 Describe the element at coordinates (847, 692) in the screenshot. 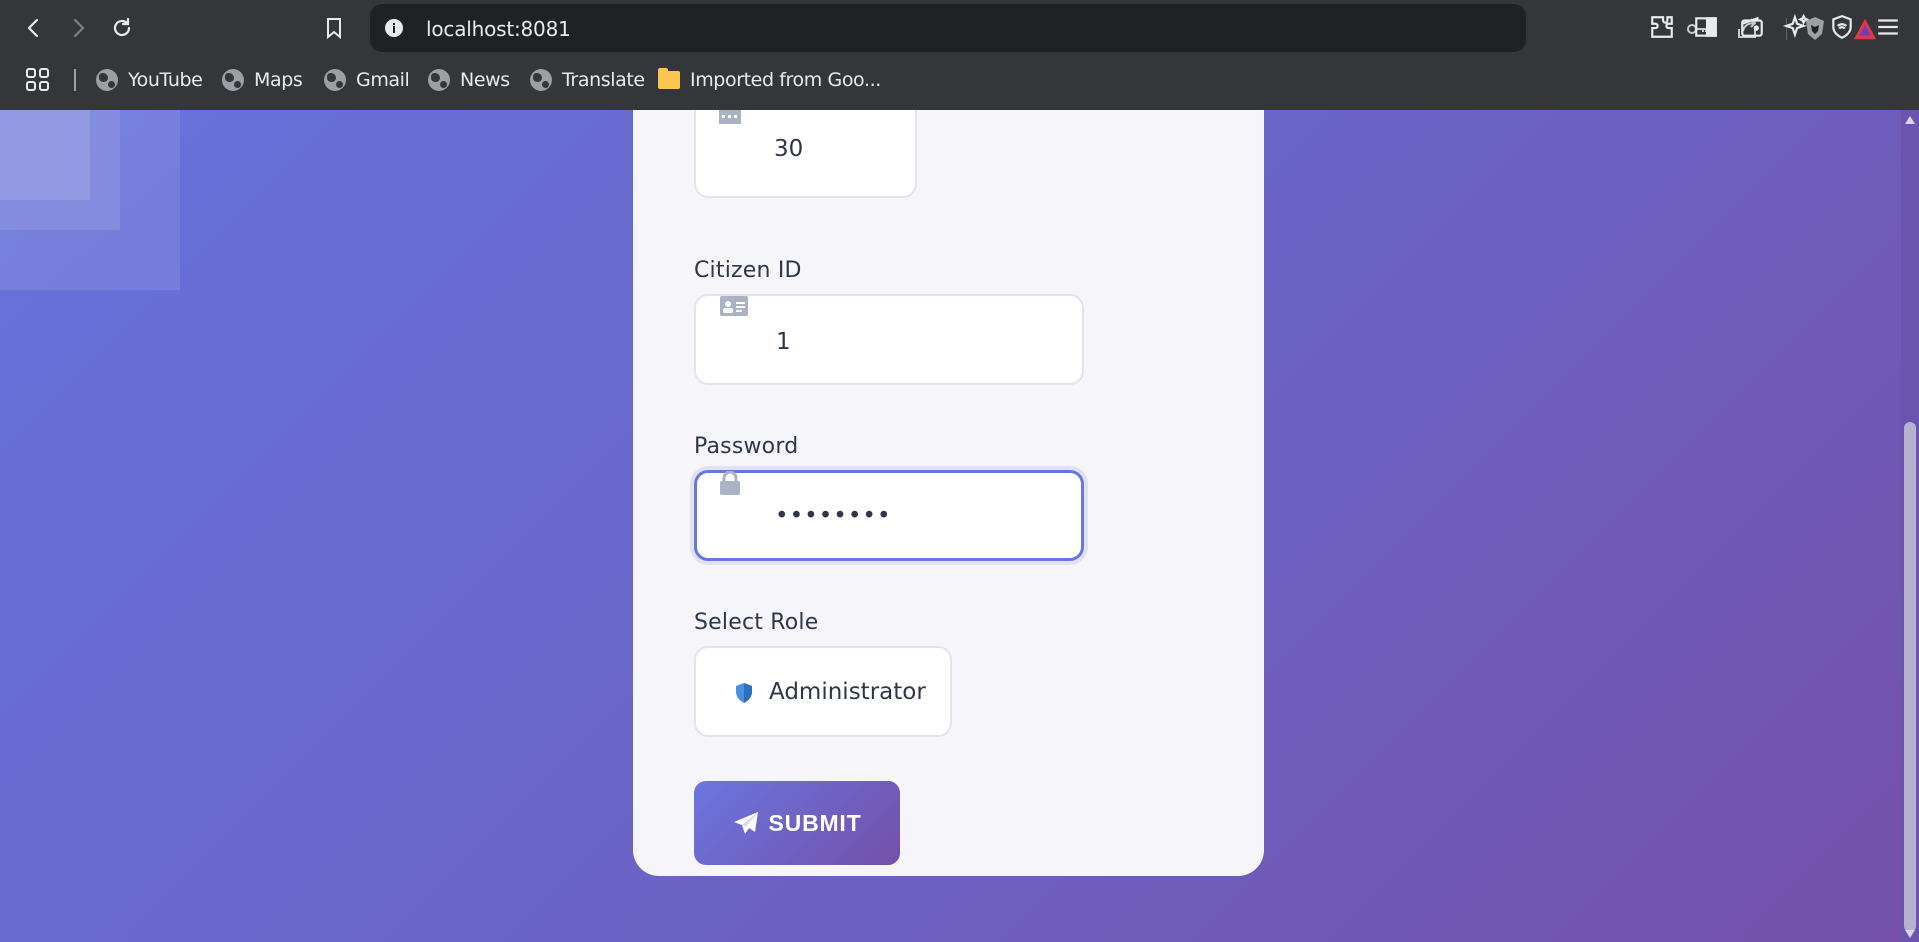

I see `role-value: Administrator` at that location.